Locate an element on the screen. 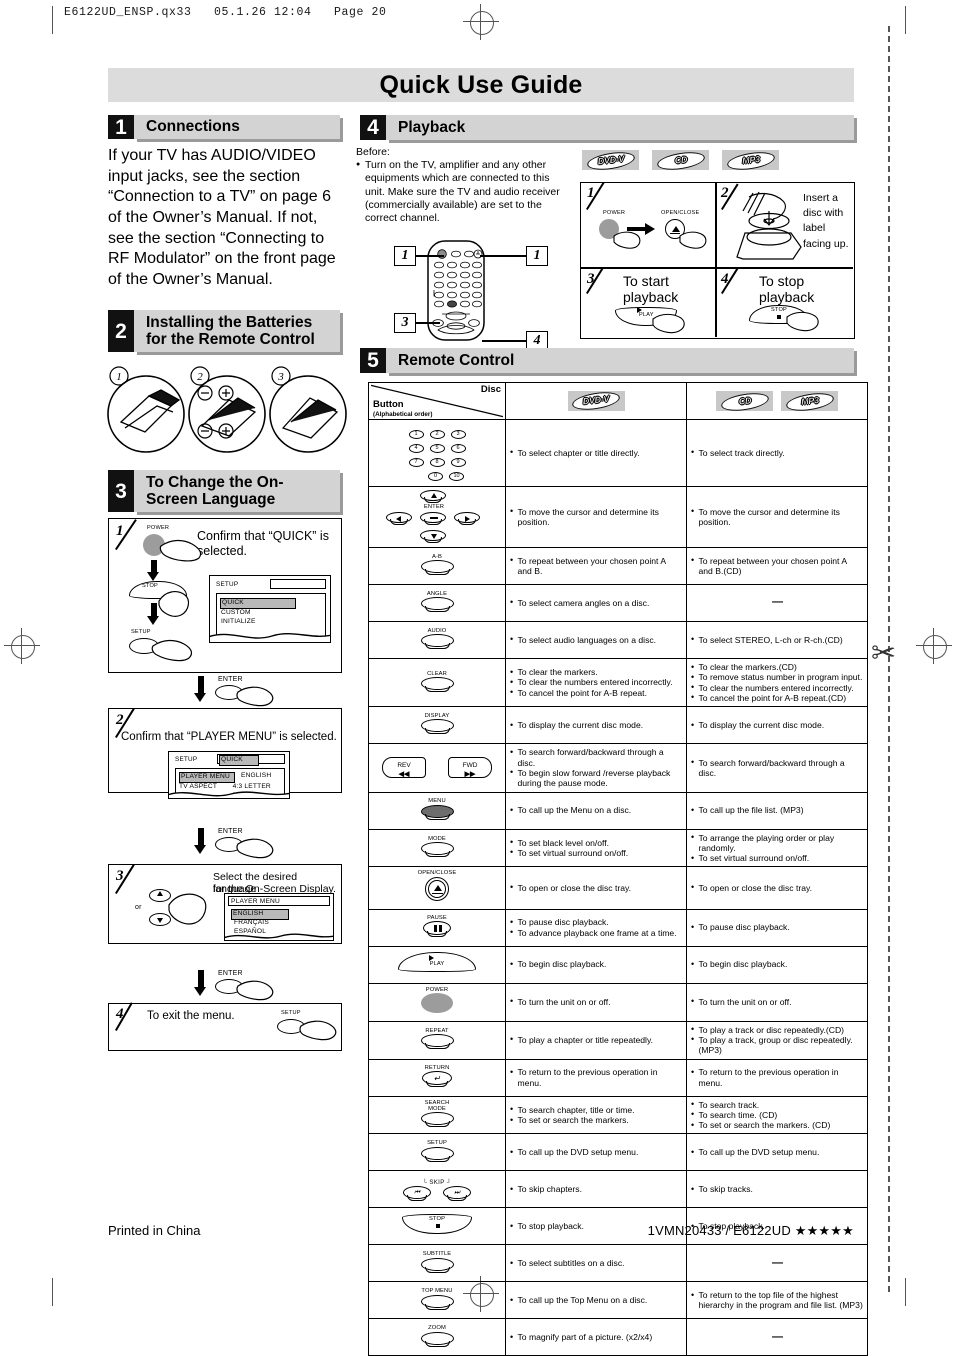 This screenshot has width=954, height=1356. section-header-connections: 1 Connections is located at coordinates (224, 127).